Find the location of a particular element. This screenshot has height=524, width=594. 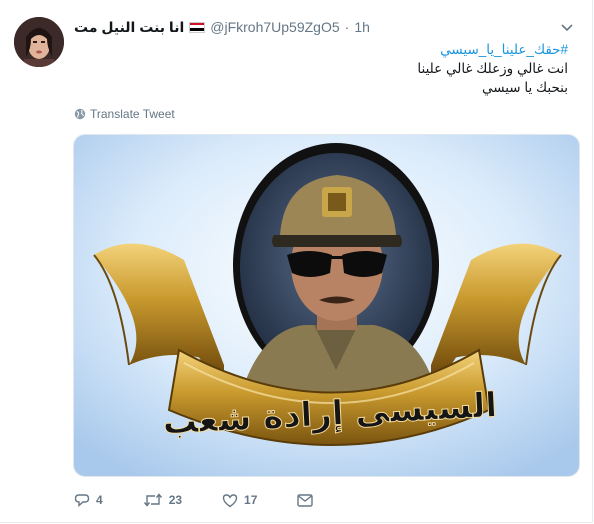

reply-icon is located at coordinates (82, 500).